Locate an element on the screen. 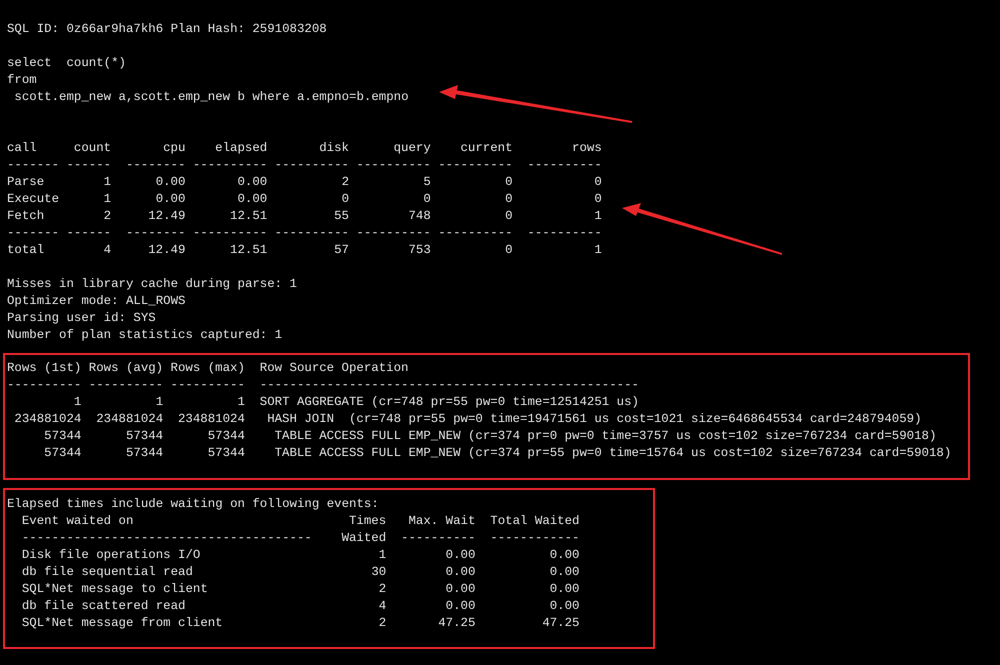 The width and height of the screenshot is (1000, 665). operation-cell-text: HASH JOIN (cr=748 pr=55 pw=0 time=19471561 us cost=1021 size=6468645534 card=248794059) is located at coordinates (594, 419).